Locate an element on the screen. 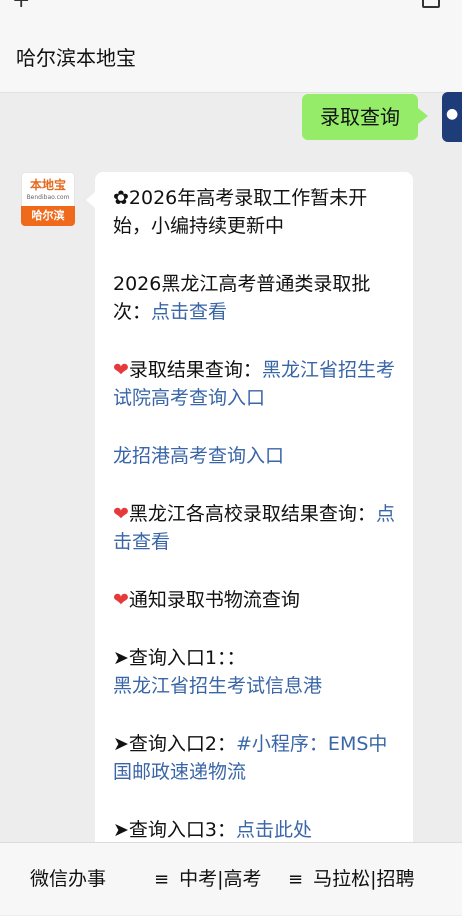 This screenshot has width=462, height=916. bot-avatar: 本地宝 Bendibao.com 哈尔滨 is located at coordinates (48, 199).